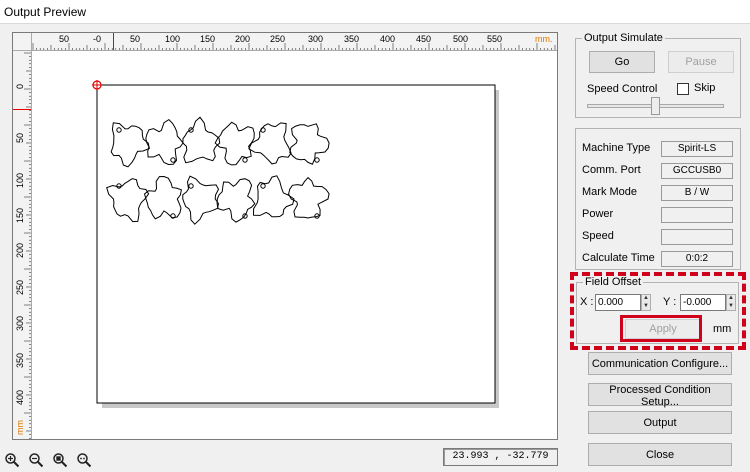 The width and height of the screenshot is (750, 472). Describe the element at coordinates (697, 259) in the screenshot. I see `machine-info-value: 0:0:2` at that location.